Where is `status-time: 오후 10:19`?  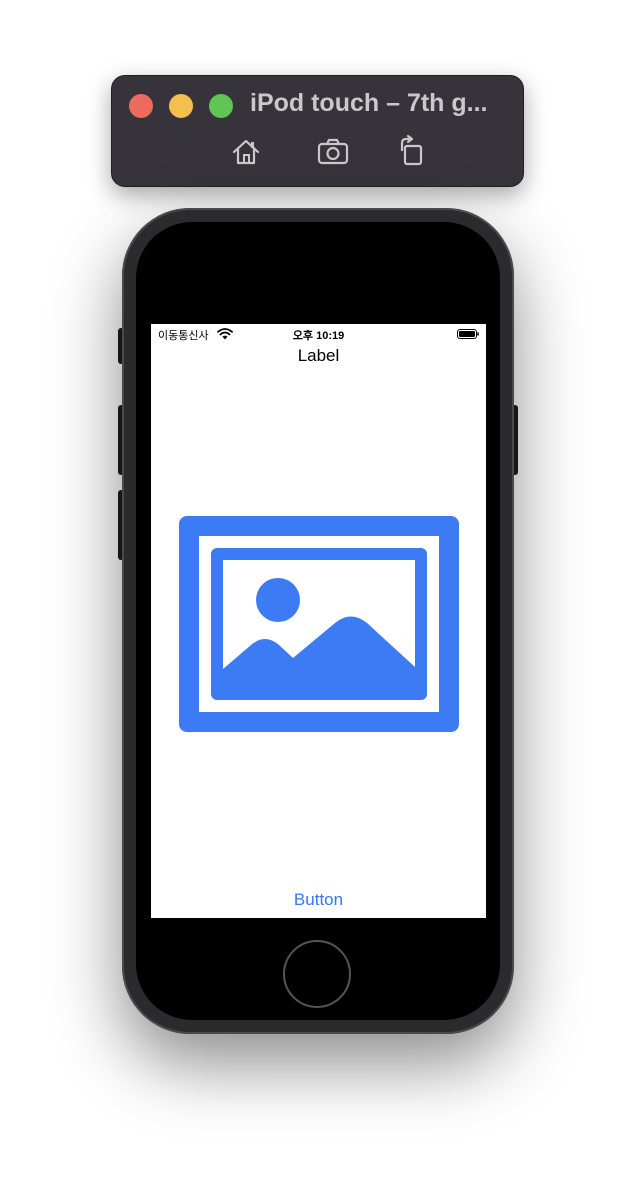
status-time: 오후 10:19 is located at coordinates (318, 336).